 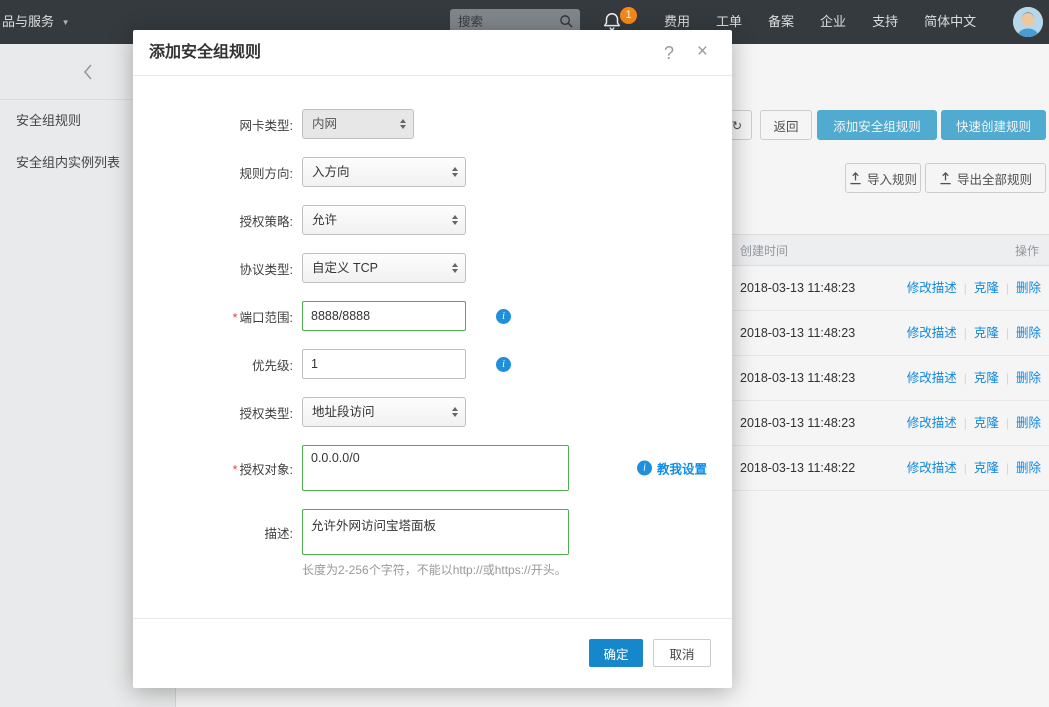 I want to click on form-row-auth-type: 授权类型: 地址段访问, so click(x=432, y=412).